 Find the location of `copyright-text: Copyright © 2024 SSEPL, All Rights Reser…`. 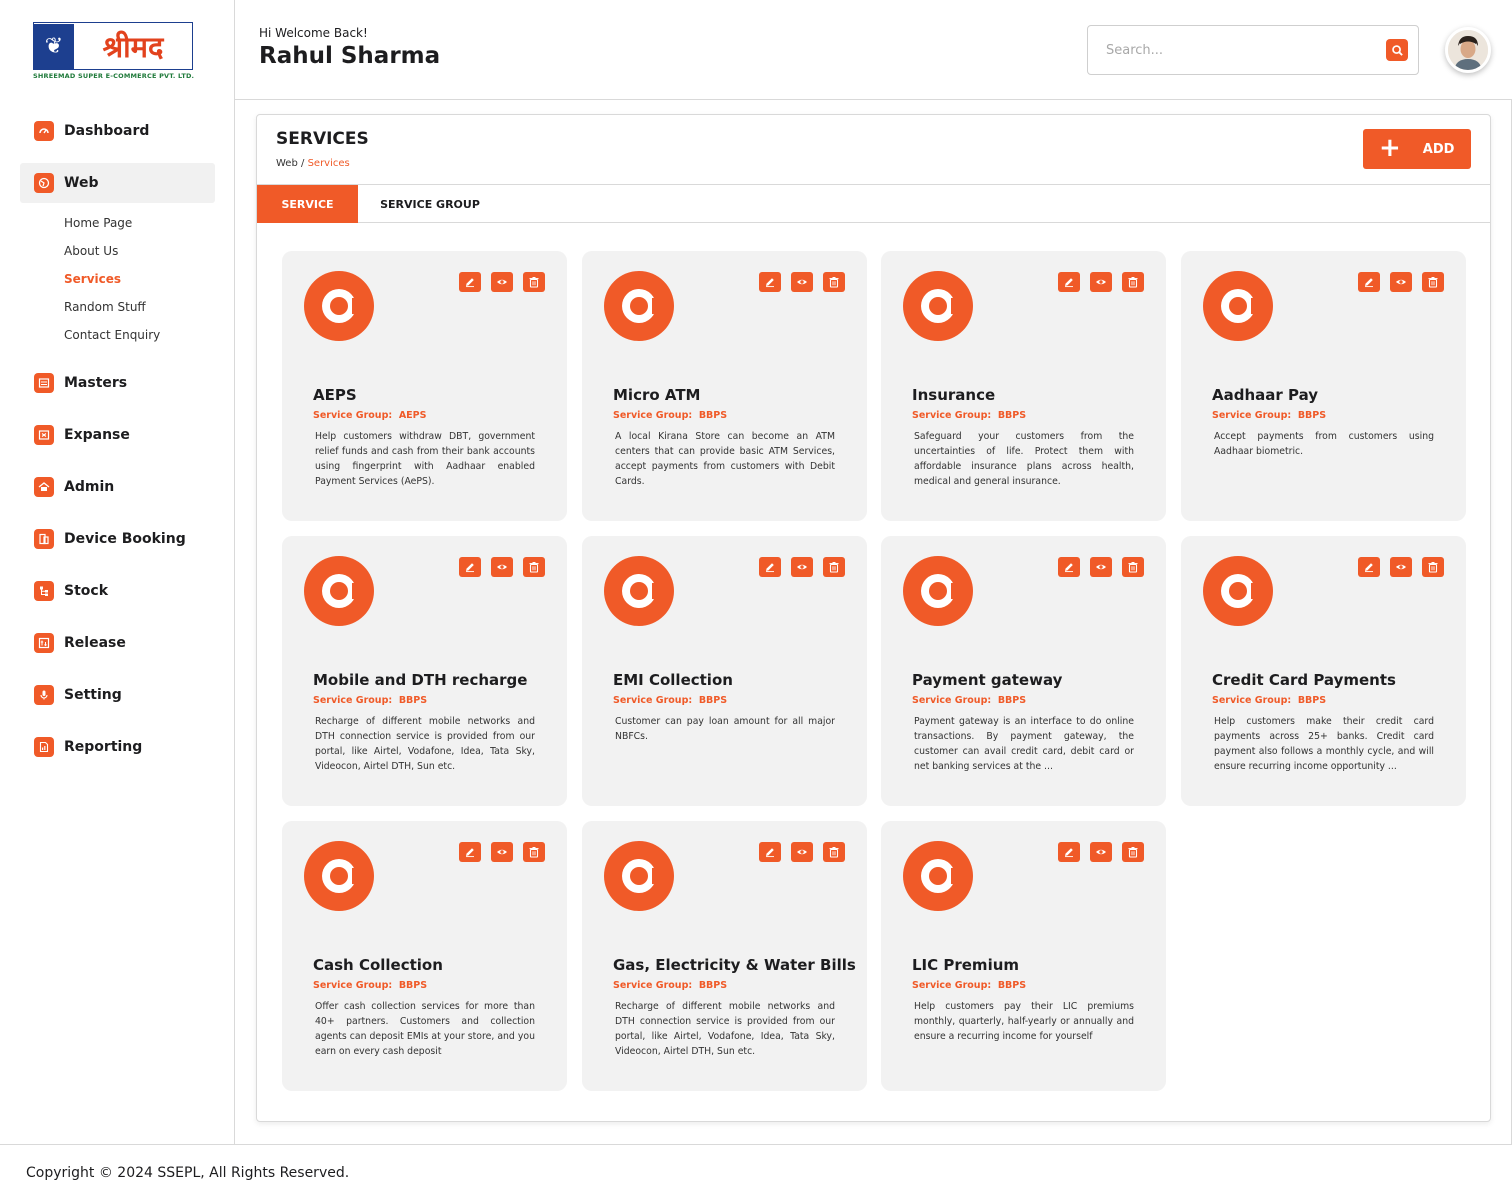

copyright-text: Copyright © 2024 SSEPL, All Rights Reser… is located at coordinates (188, 1173).